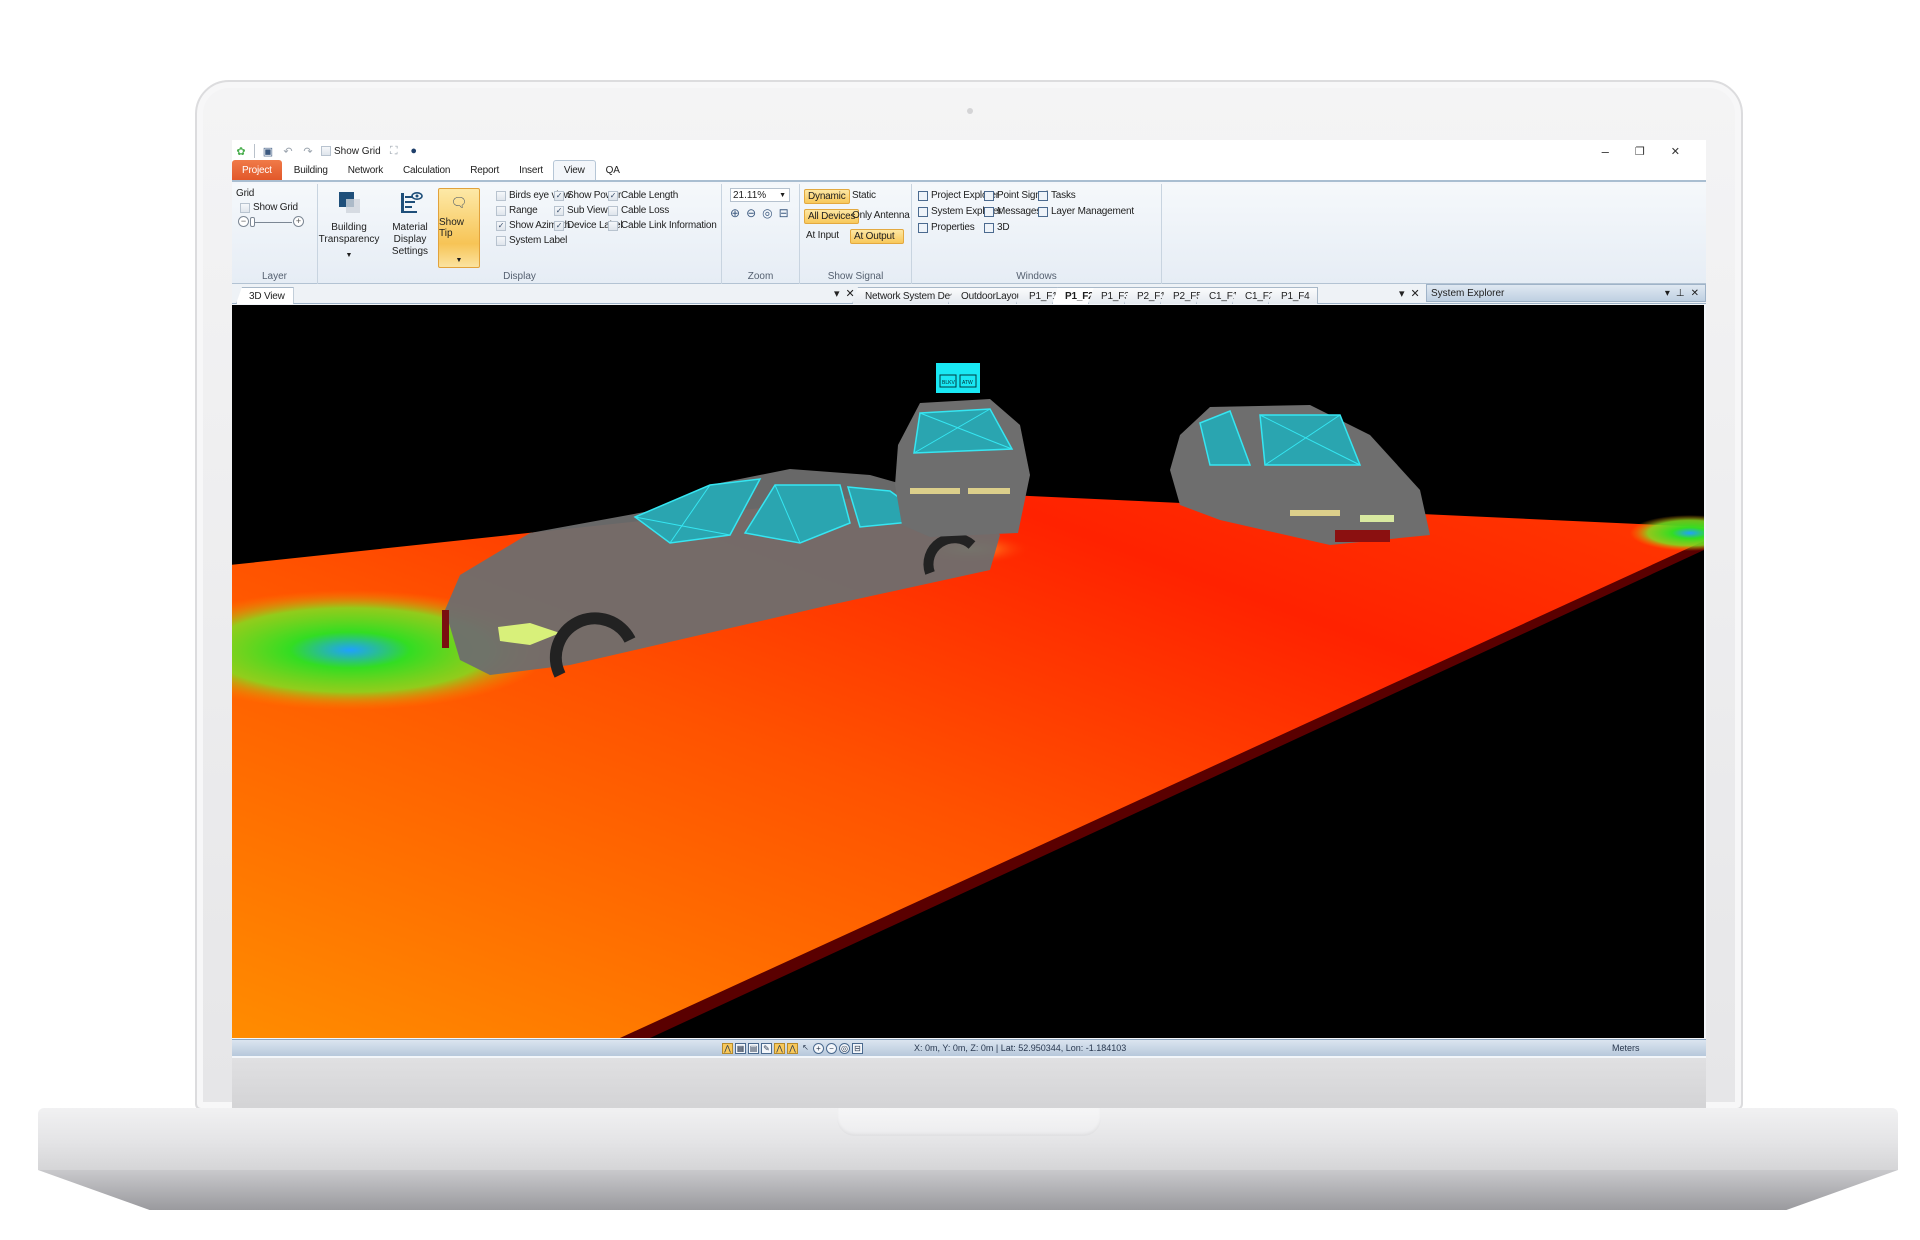 The width and height of the screenshot is (1920, 1240). I want to click on save-icon: ▣, so click(268, 151).